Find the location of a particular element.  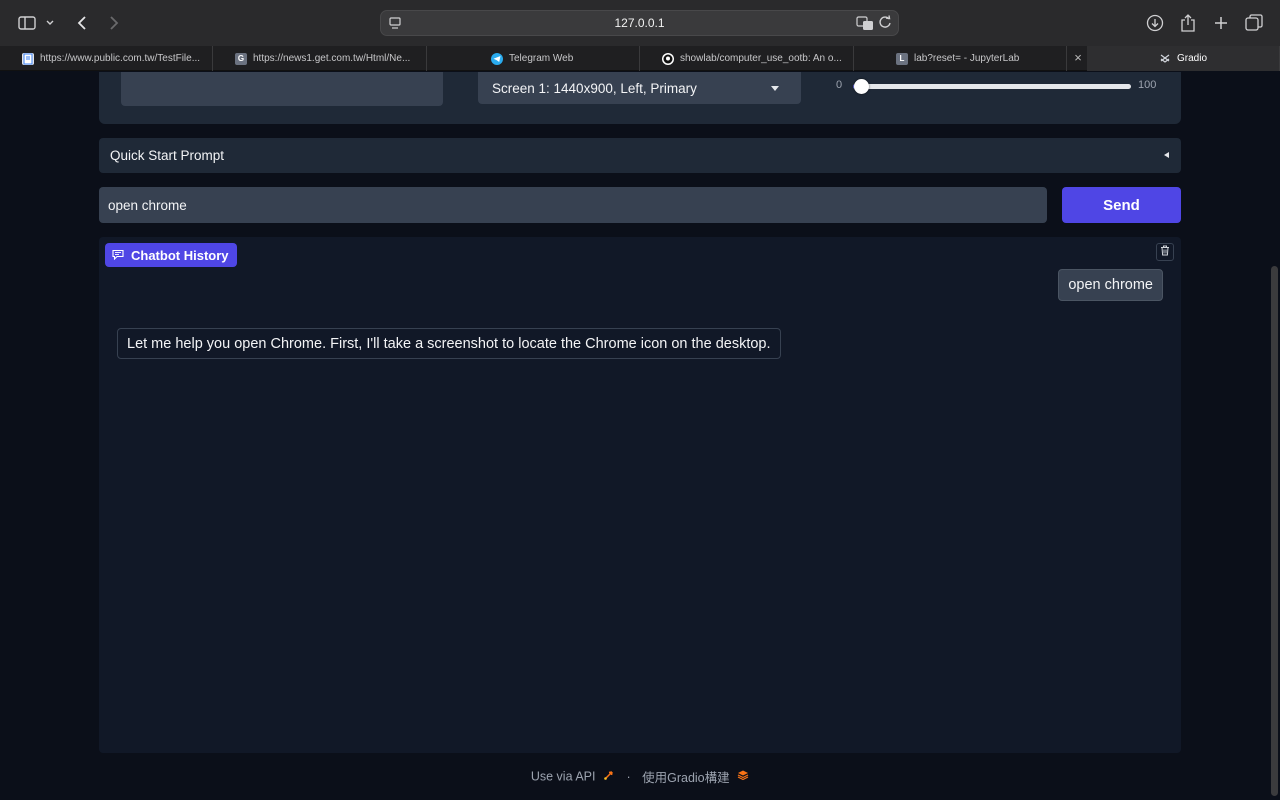

reload-icon is located at coordinates (885, 25).